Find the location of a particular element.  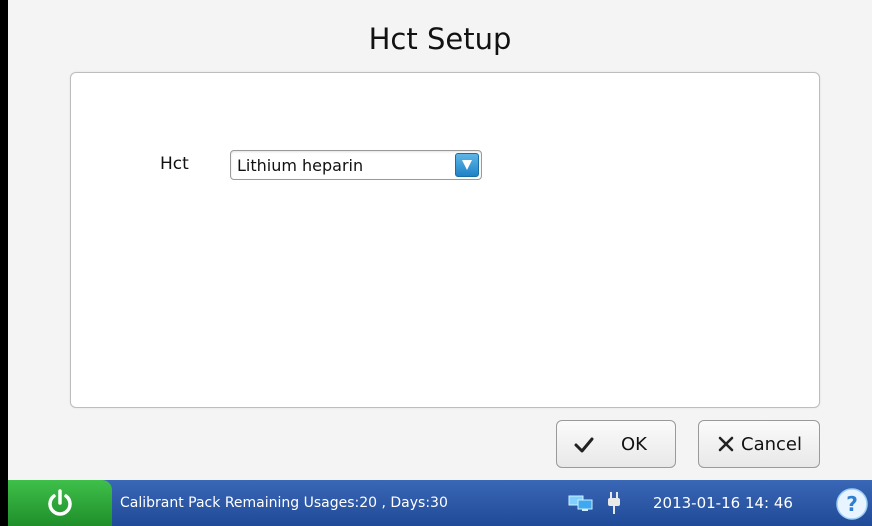

cancel-button: Cancel is located at coordinates (759, 444).